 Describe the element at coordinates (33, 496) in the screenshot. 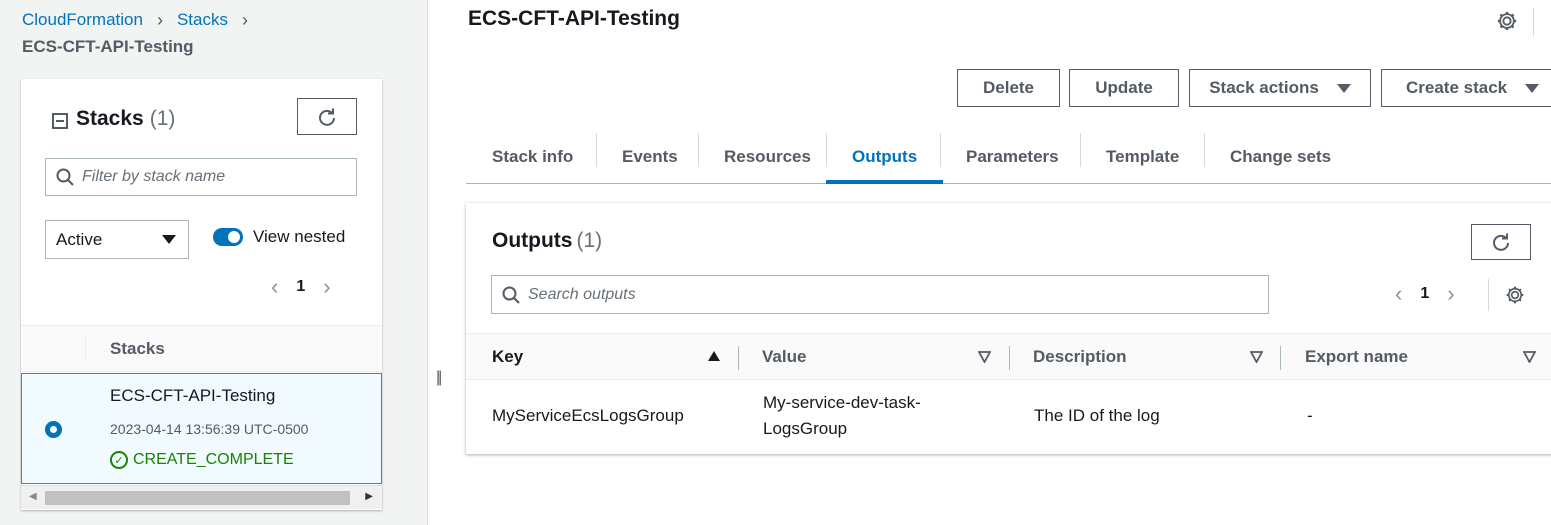

I see `scroll-left-arrow-icon: ◀` at that location.